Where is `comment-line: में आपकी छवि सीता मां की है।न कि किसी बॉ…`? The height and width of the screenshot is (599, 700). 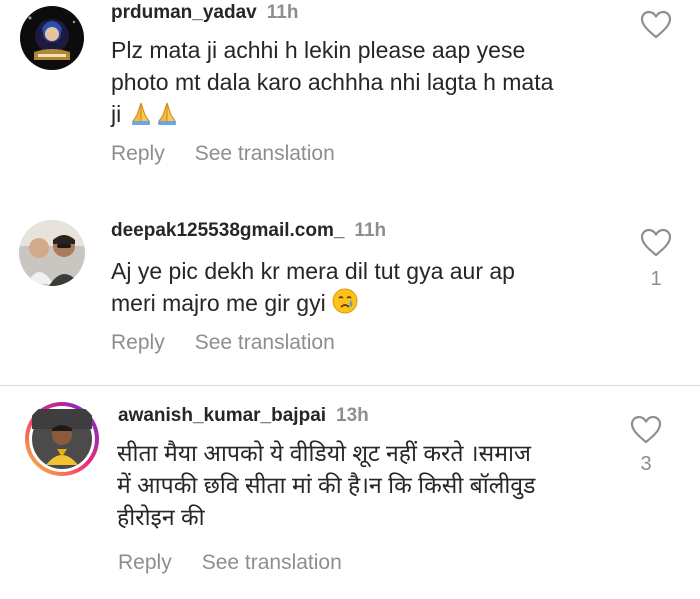
comment-line: में आपकी छवि सीता मां की है।न कि किसी बॉ… is located at coordinates (326, 485).